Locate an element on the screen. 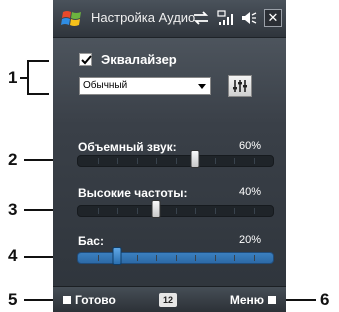 The image size is (339, 312). equalizer-settings-button is located at coordinates (240, 86).